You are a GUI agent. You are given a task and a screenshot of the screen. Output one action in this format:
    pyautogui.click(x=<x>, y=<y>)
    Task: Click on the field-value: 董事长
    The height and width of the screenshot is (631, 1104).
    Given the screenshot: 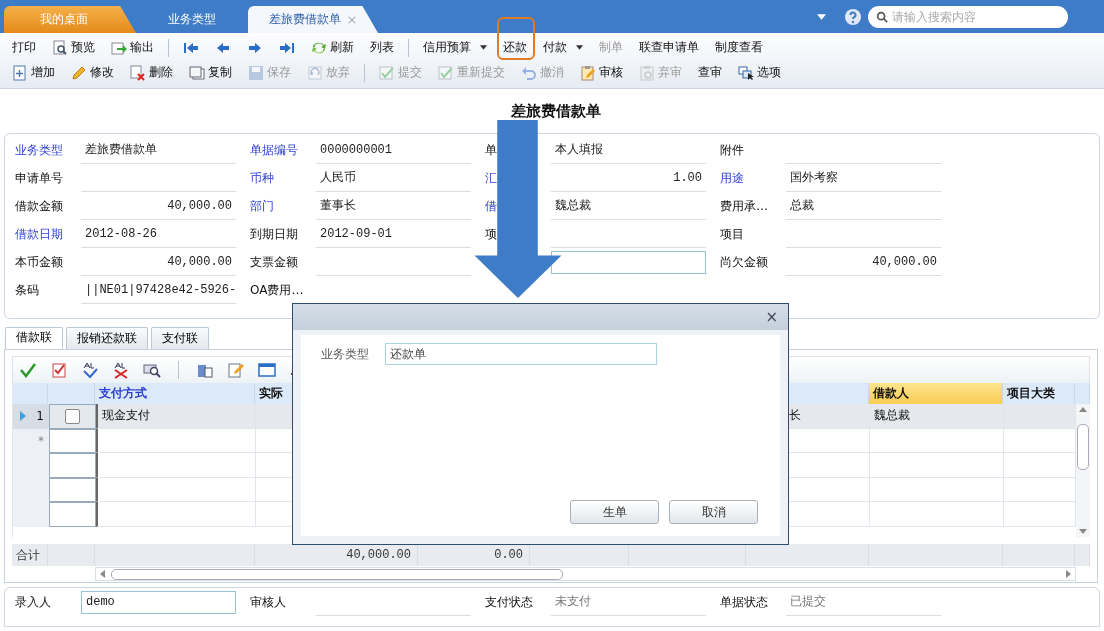 What is the action you would take?
    pyautogui.click(x=338, y=206)
    